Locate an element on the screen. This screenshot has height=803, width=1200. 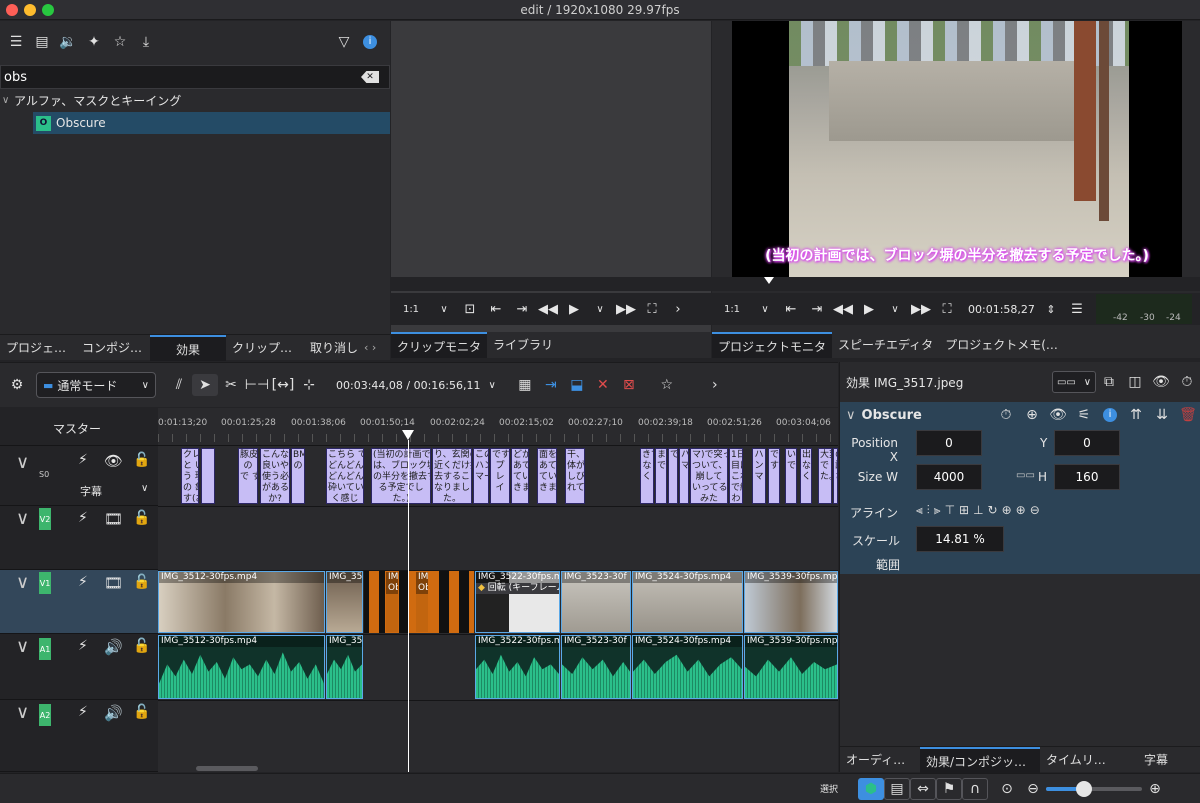
track-settings-icon: ⚙ is located at coordinates (17, 385).